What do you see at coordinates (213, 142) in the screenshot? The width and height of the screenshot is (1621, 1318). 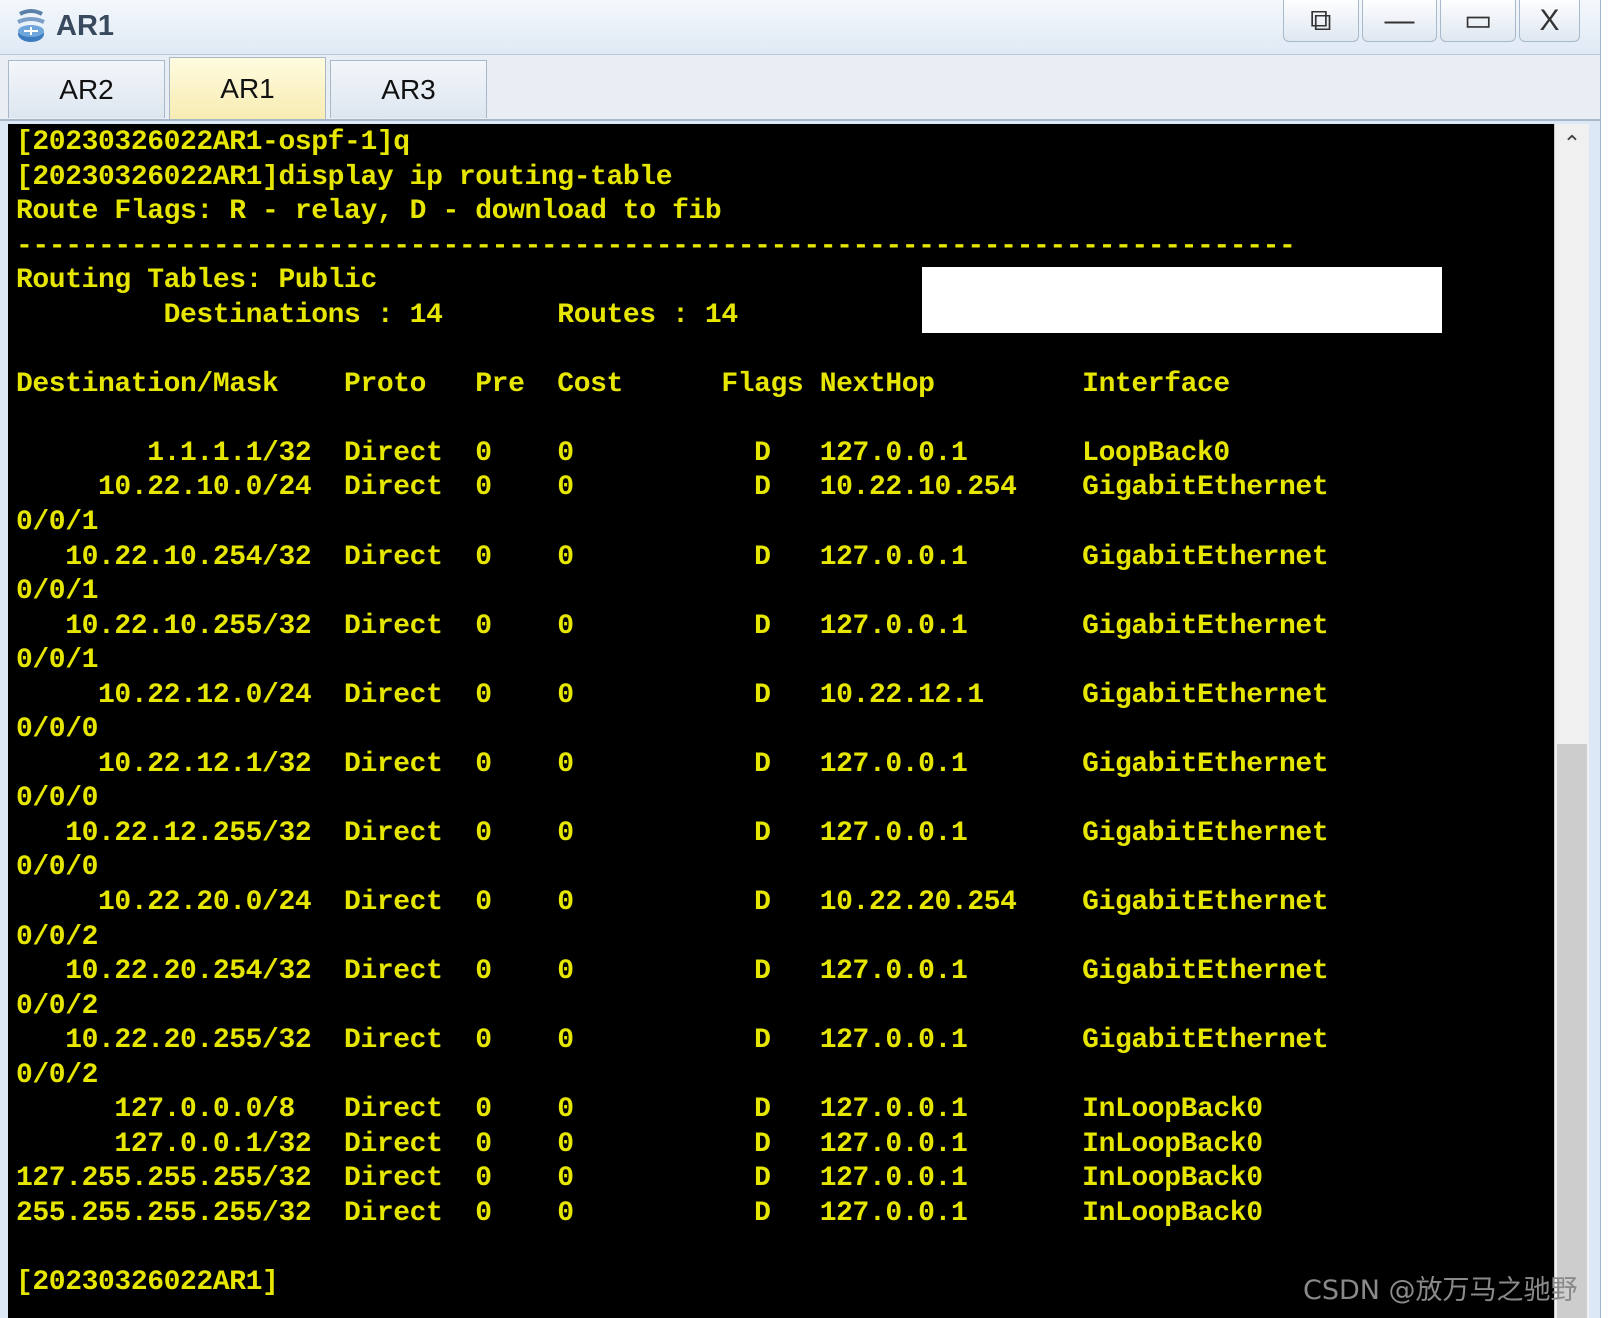 I see `terminal-line: [20230326022AR1-ospf-1]q` at bounding box center [213, 142].